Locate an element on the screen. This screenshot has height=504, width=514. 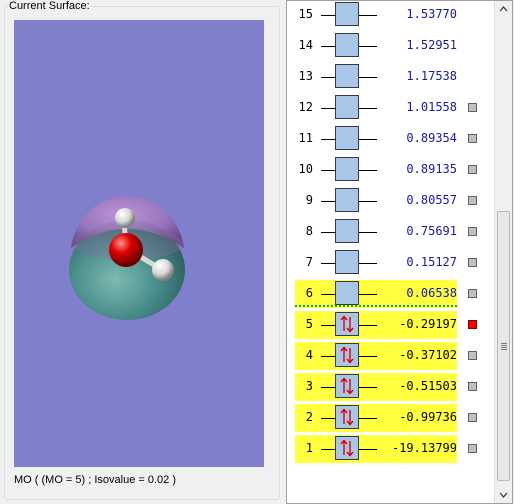
orbital-row-5: 5 -0.29197 is located at coordinates (395, 325).